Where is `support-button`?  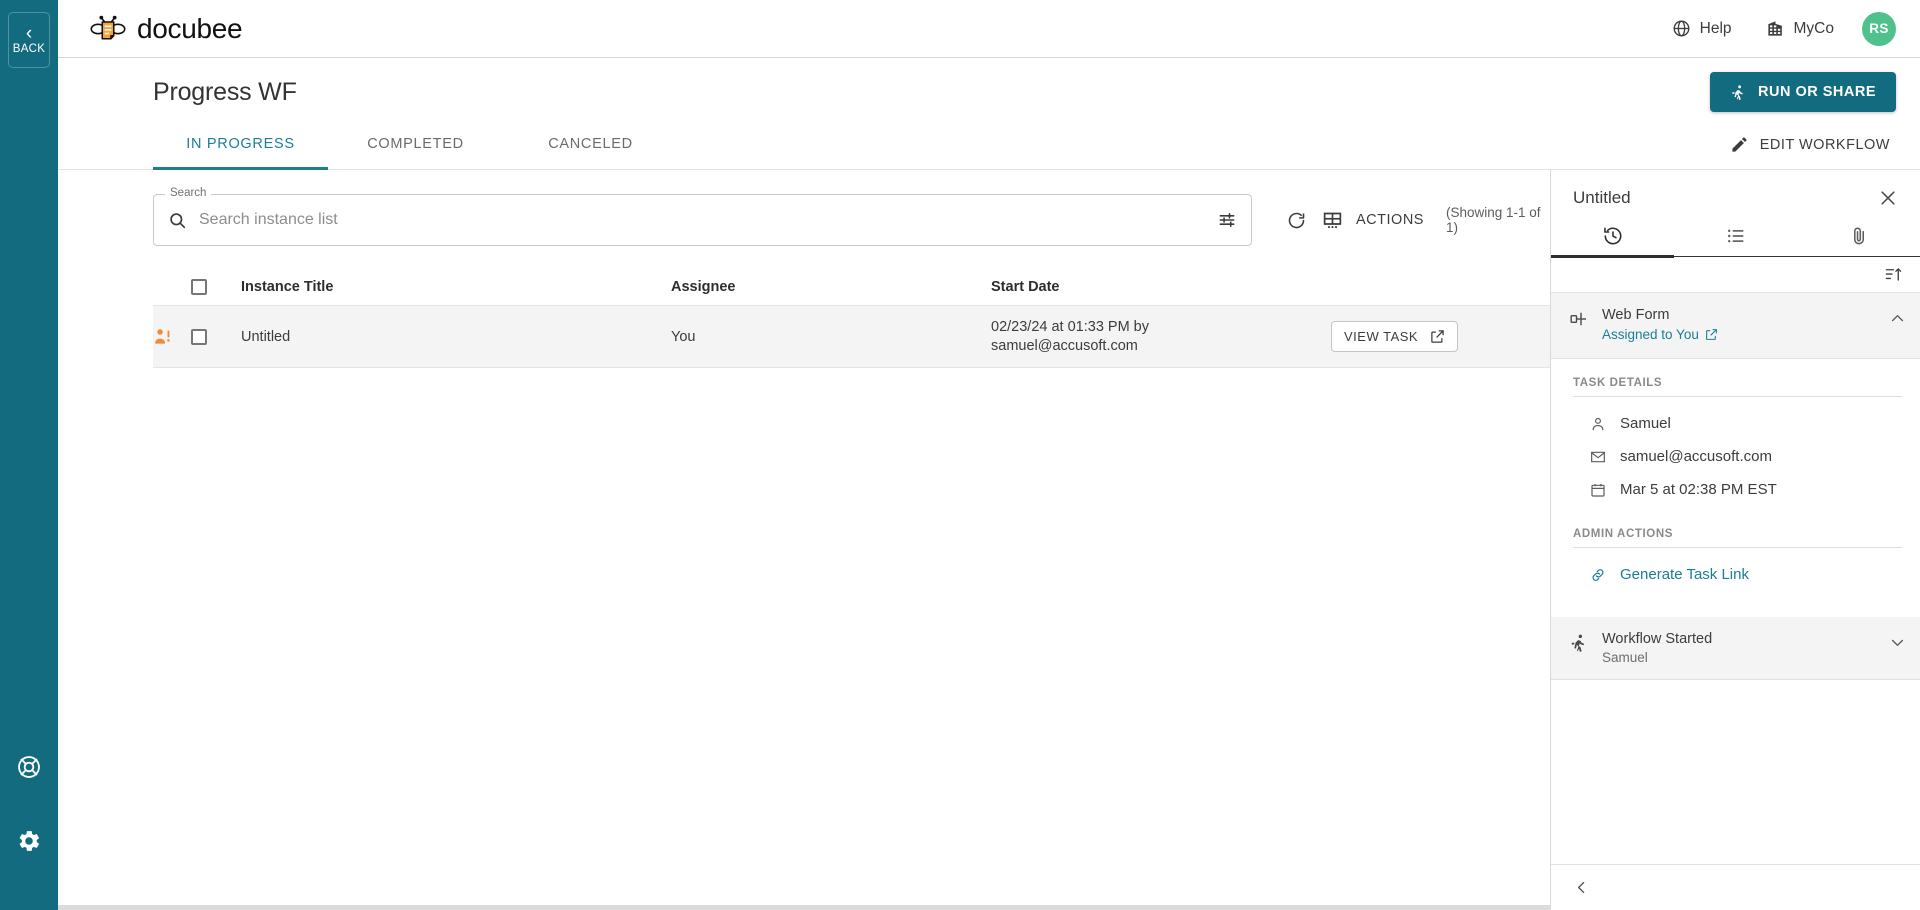
support-button is located at coordinates (29, 767).